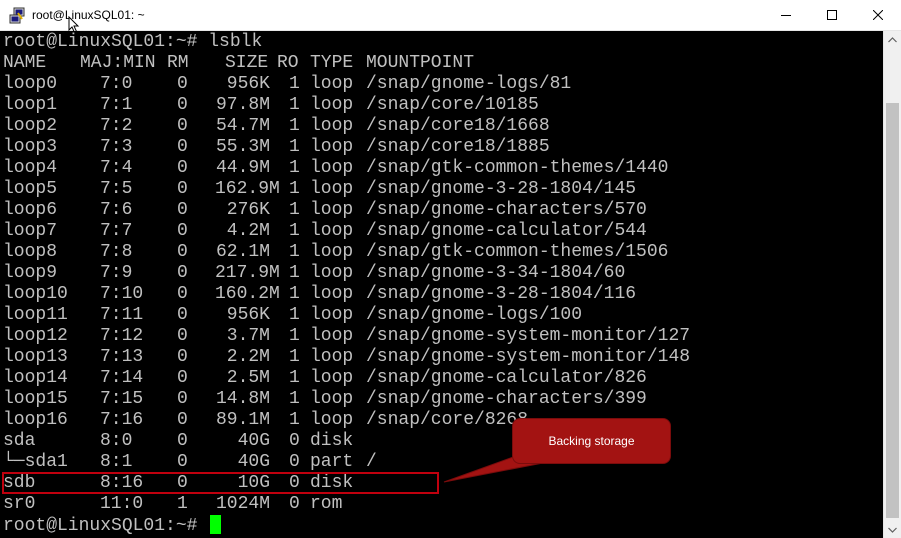 Image resolution: width=901 pixels, height=538 pixels. What do you see at coordinates (116, 168) in the screenshot?
I see `cell-majmin: 7:4` at bounding box center [116, 168].